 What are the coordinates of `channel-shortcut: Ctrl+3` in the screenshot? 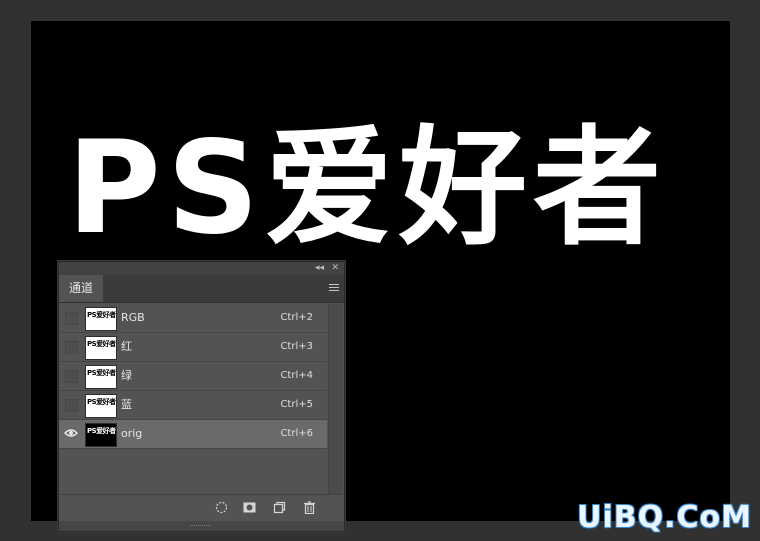 It's located at (296, 346).